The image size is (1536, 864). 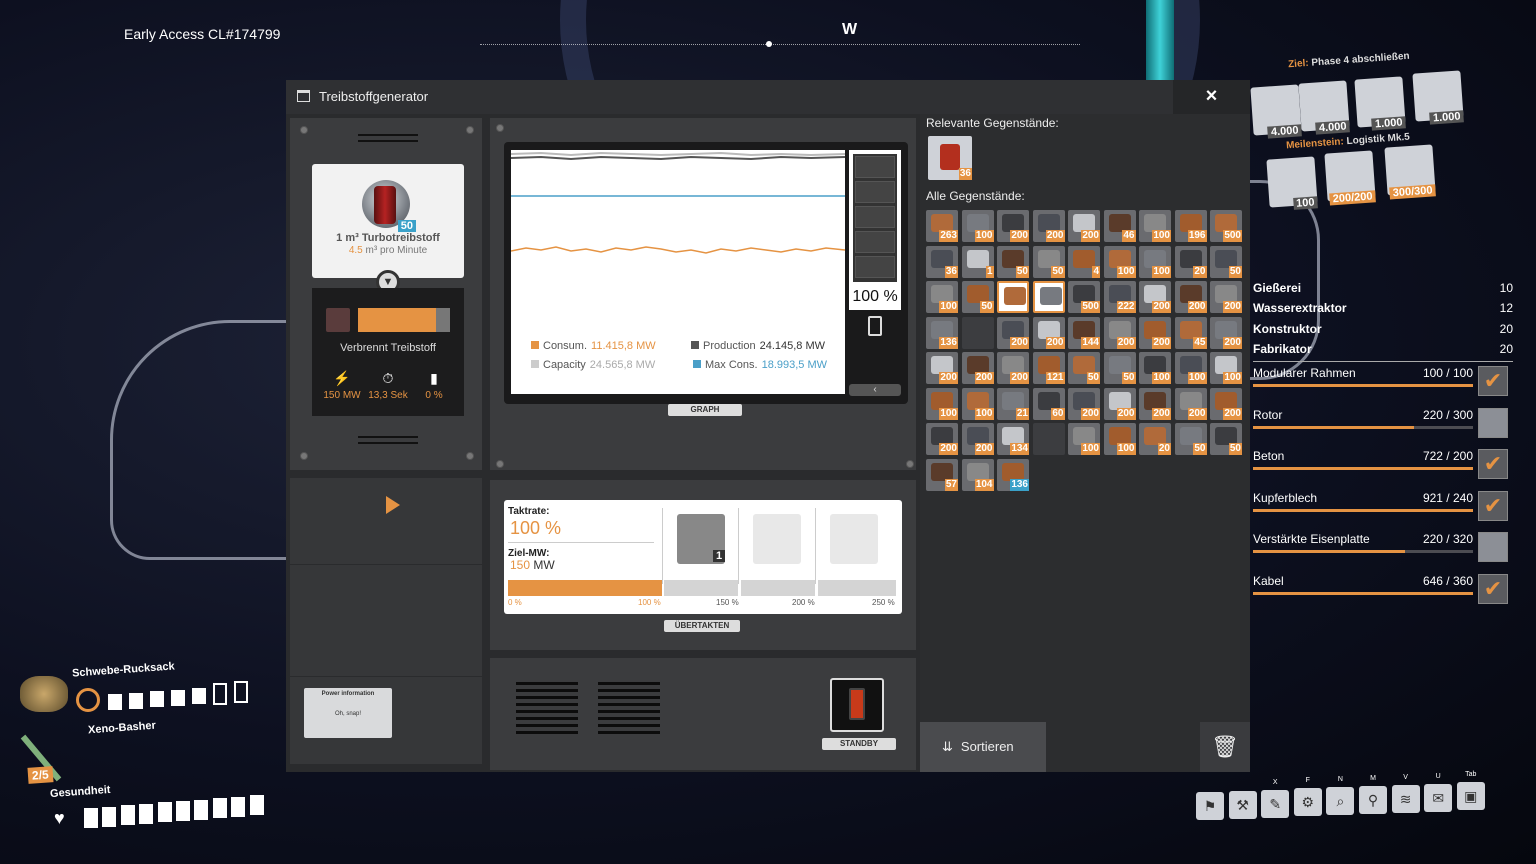 I want to click on inventory-slot: 134, so click(x=1013, y=439).